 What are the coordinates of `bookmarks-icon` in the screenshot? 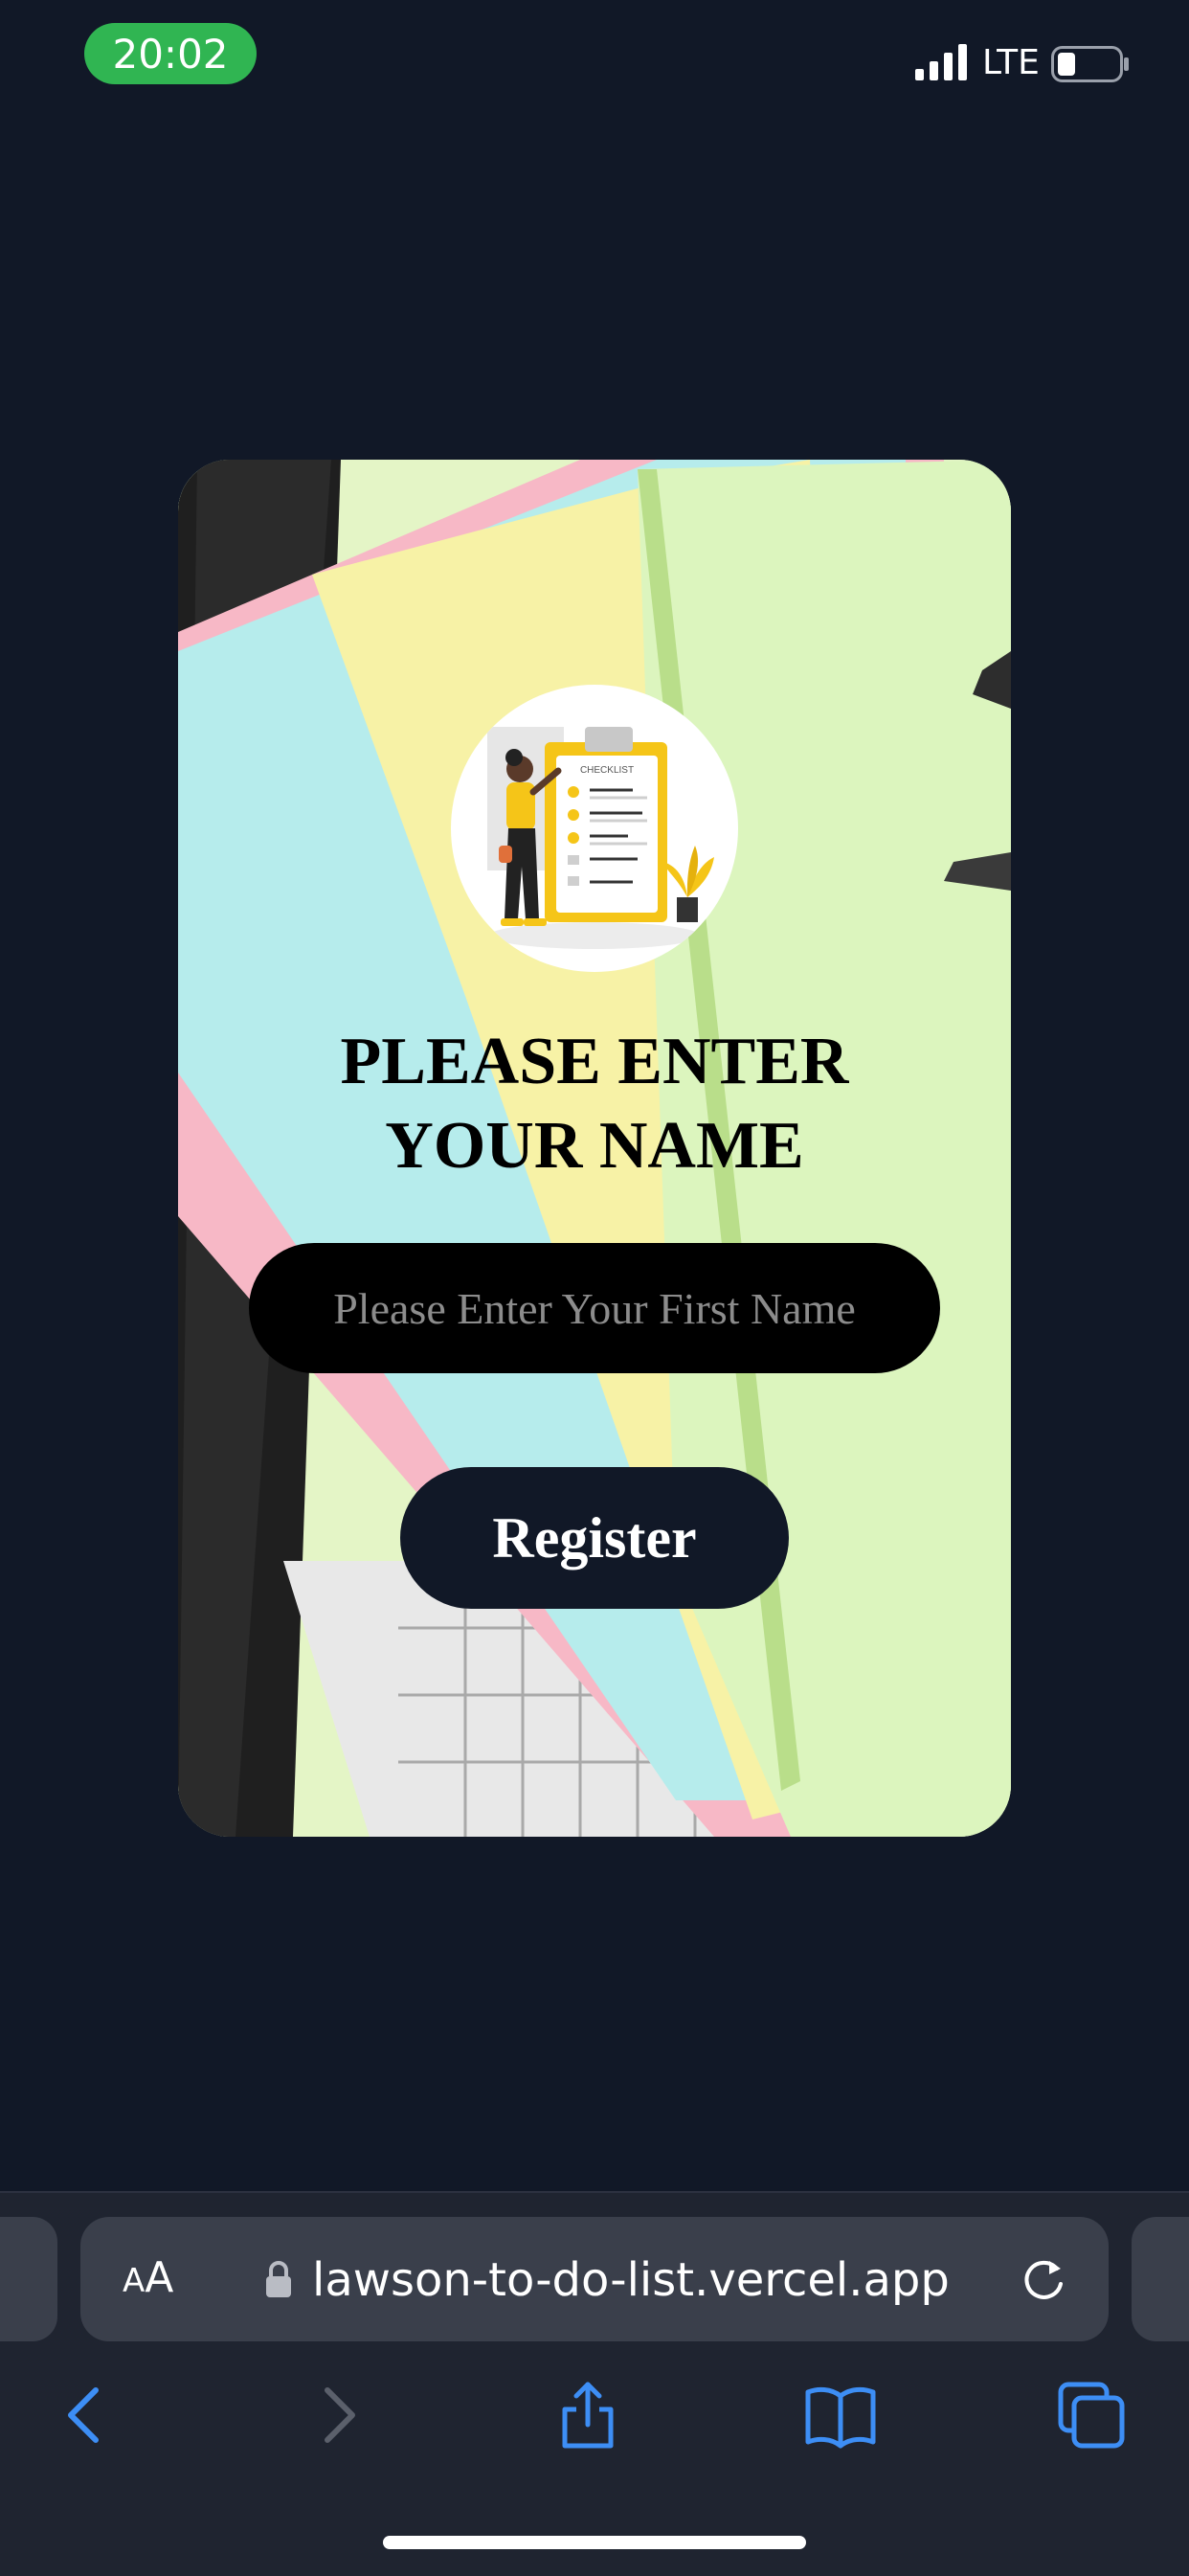 It's located at (840, 2415).